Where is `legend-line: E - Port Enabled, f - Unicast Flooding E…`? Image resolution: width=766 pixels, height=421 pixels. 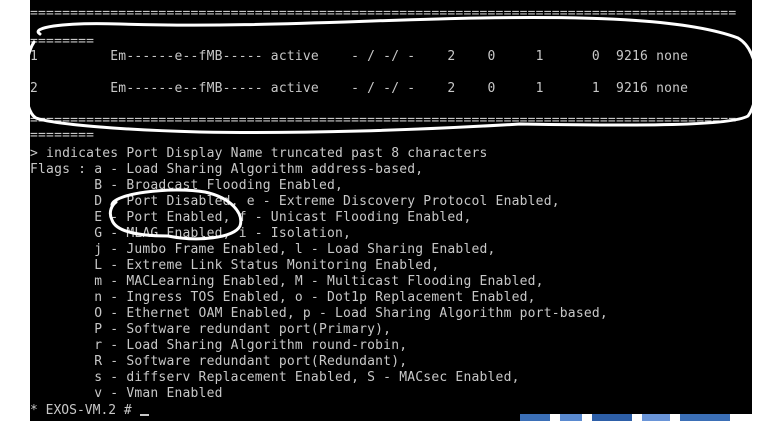
legend-line: E - Port Enabled, f - Unicast Flooding E… is located at coordinates (251, 217).